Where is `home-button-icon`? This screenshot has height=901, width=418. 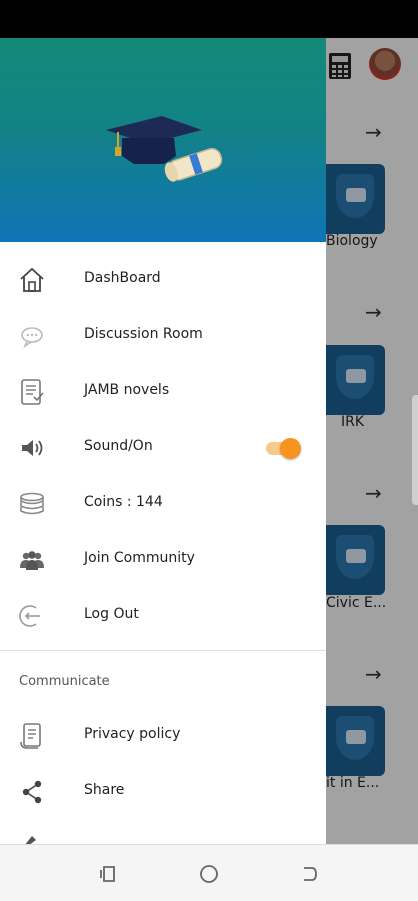 home-button-icon is located at coordinates (209, 874).